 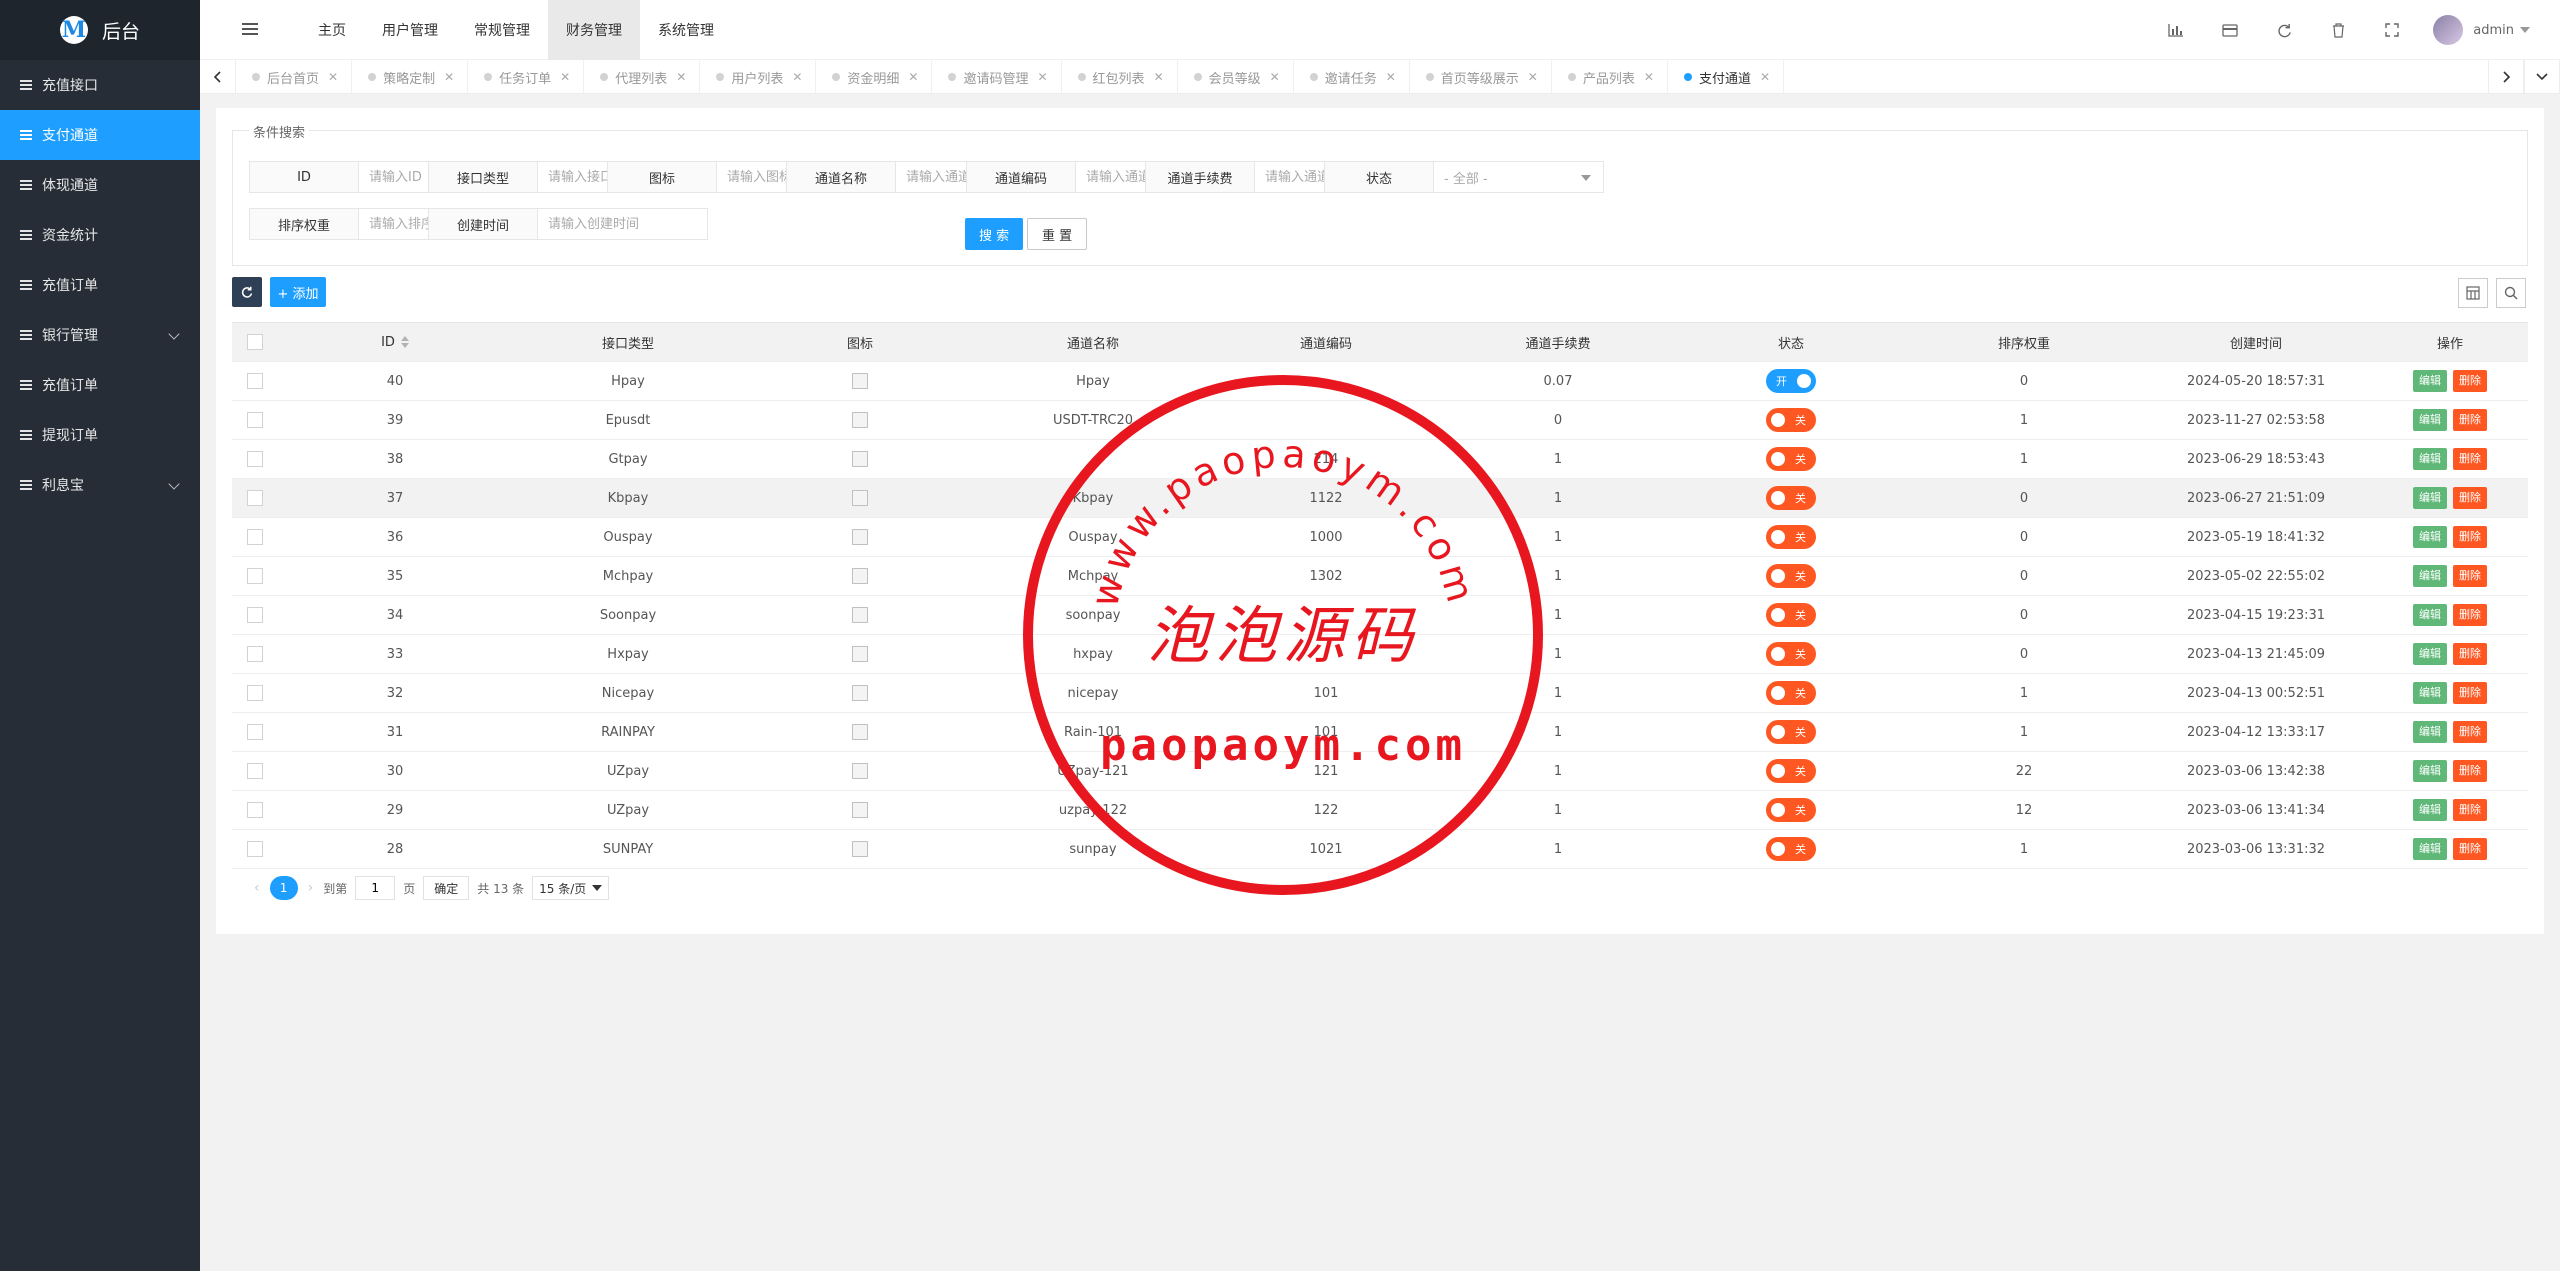 I want to click on sidebar-item: 支付通道, so click(x=100, y=135).